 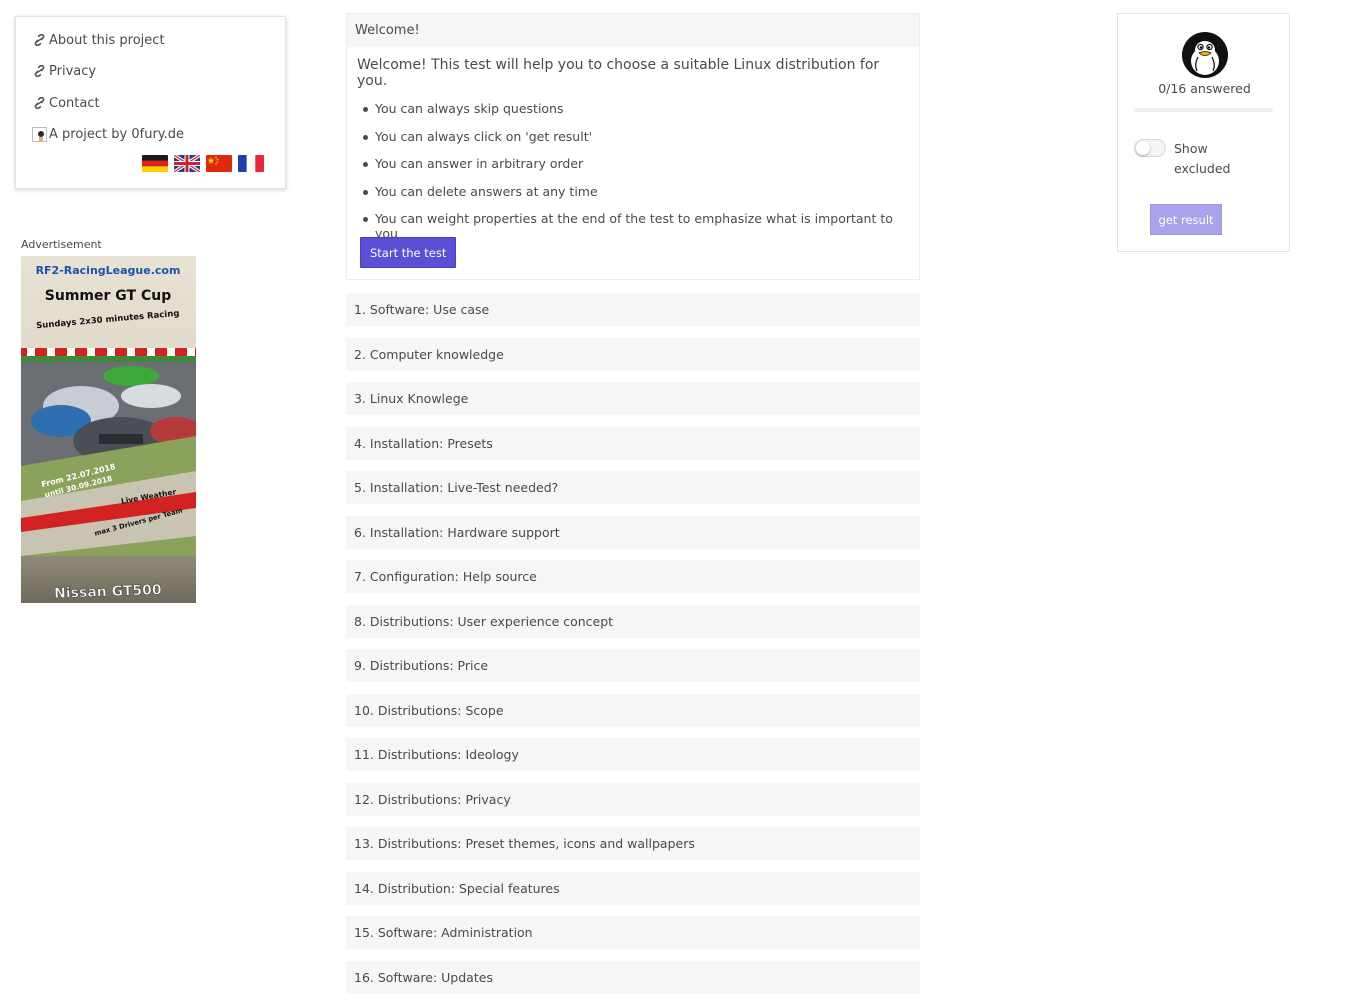 What do you see at coordinates (484, 136) in the screenshot?
I see `rule-text: You can always click on 'get result'` at bounding box center [484, 136].